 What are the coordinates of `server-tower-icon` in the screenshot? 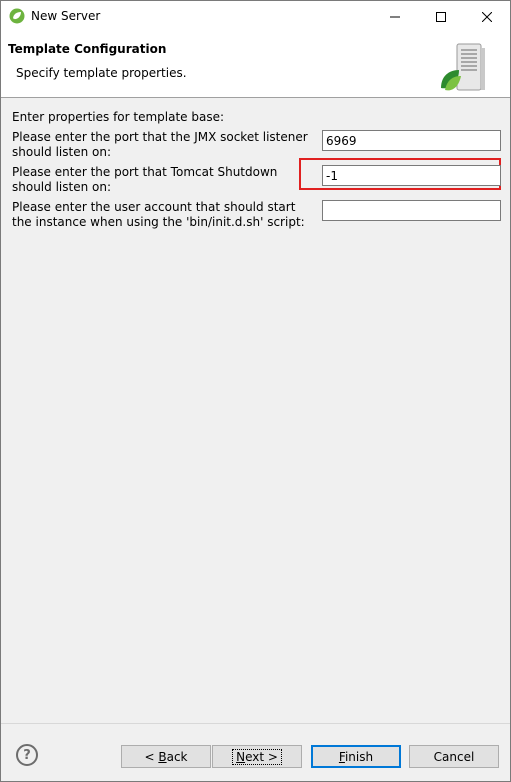 It's located at (463, 67).